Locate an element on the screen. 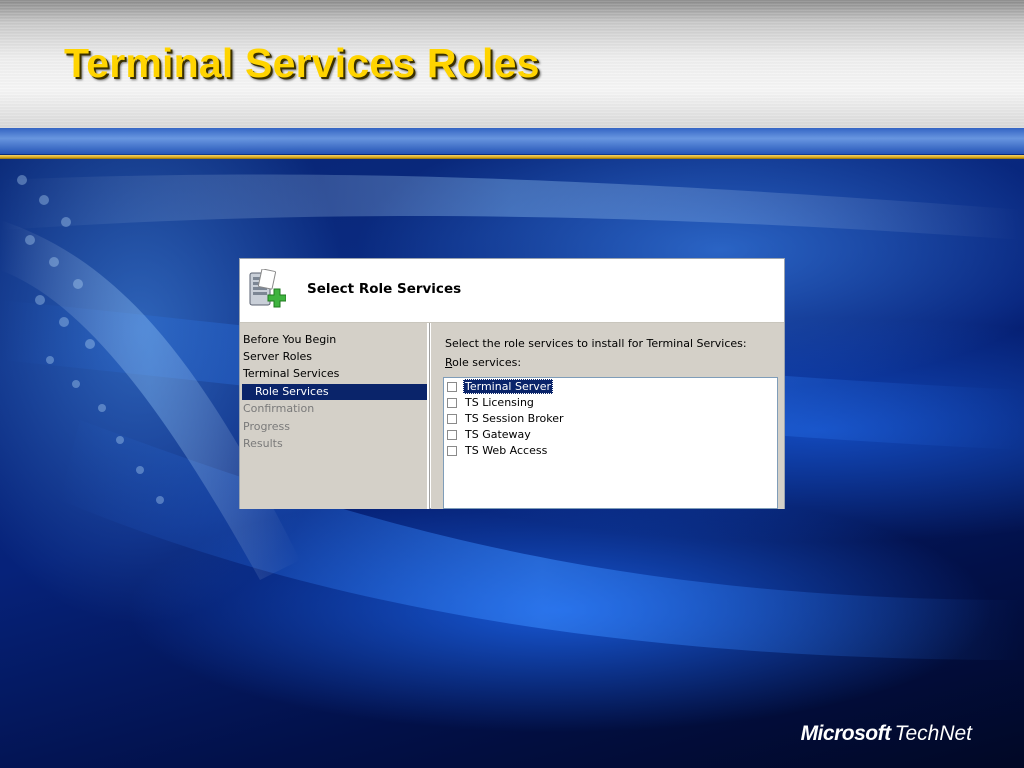 Image resolution: width=1024 pixels, height=768 pixels. role-services-label: Role services: is located at coordinates (483, 362).